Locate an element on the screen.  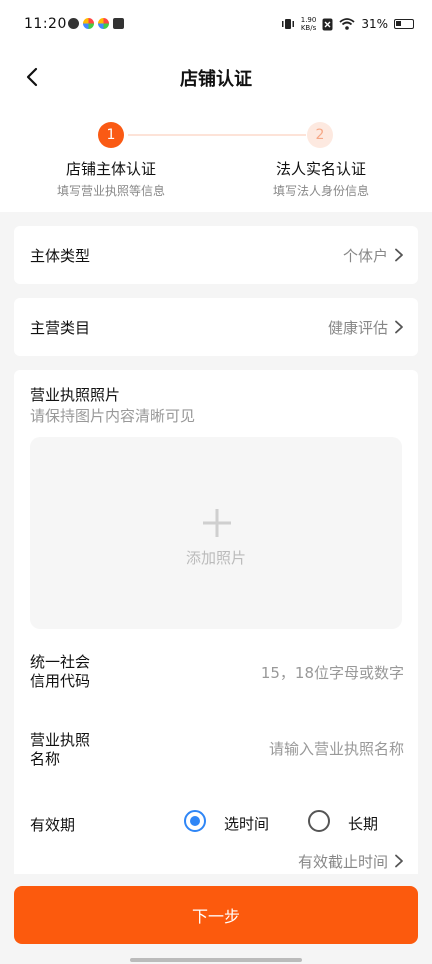
license-name-label: 营业执照 名称 is located at coordinates (75, 750).